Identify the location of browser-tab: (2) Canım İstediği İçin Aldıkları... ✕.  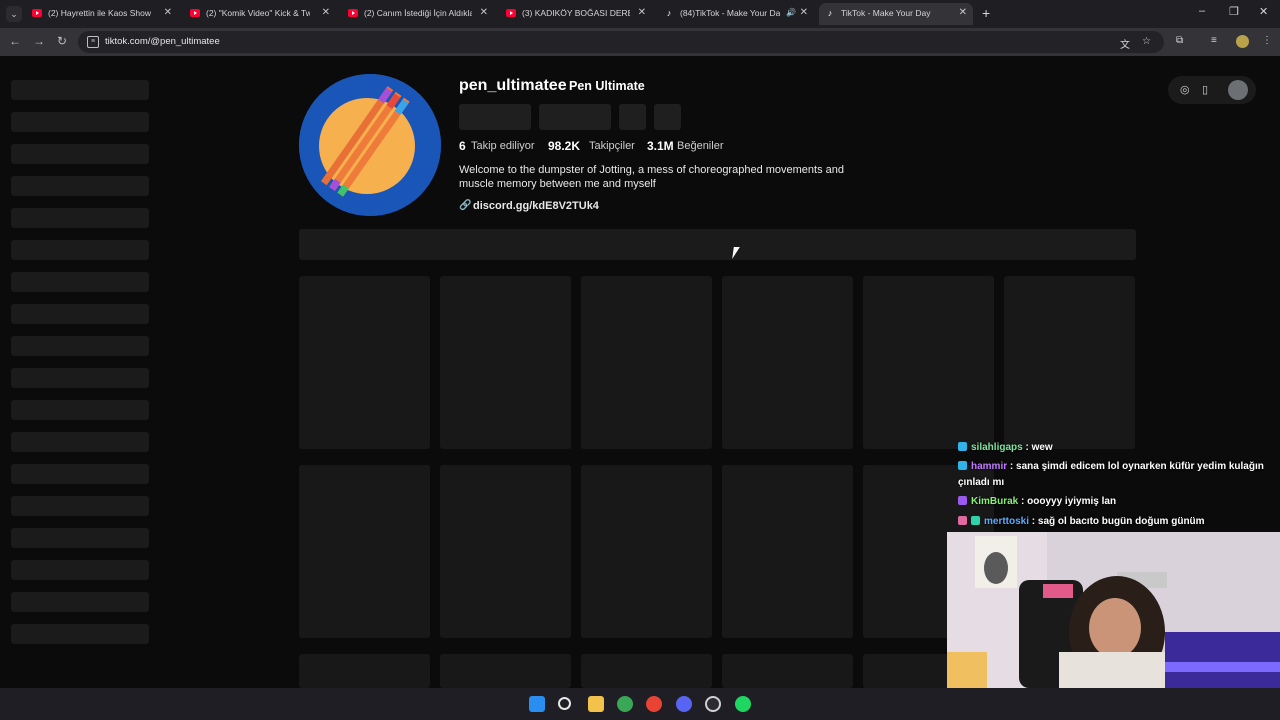
(418, 14).